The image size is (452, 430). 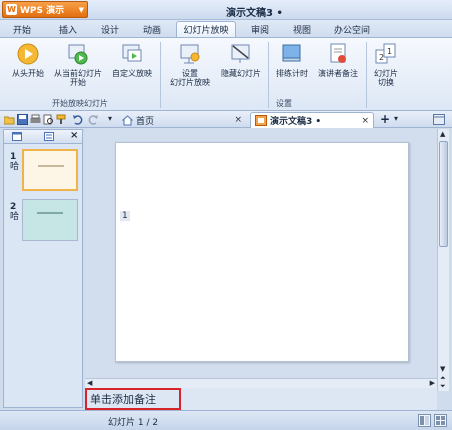 I want to click on play-from-current-icon, so click(x=78, y=54).